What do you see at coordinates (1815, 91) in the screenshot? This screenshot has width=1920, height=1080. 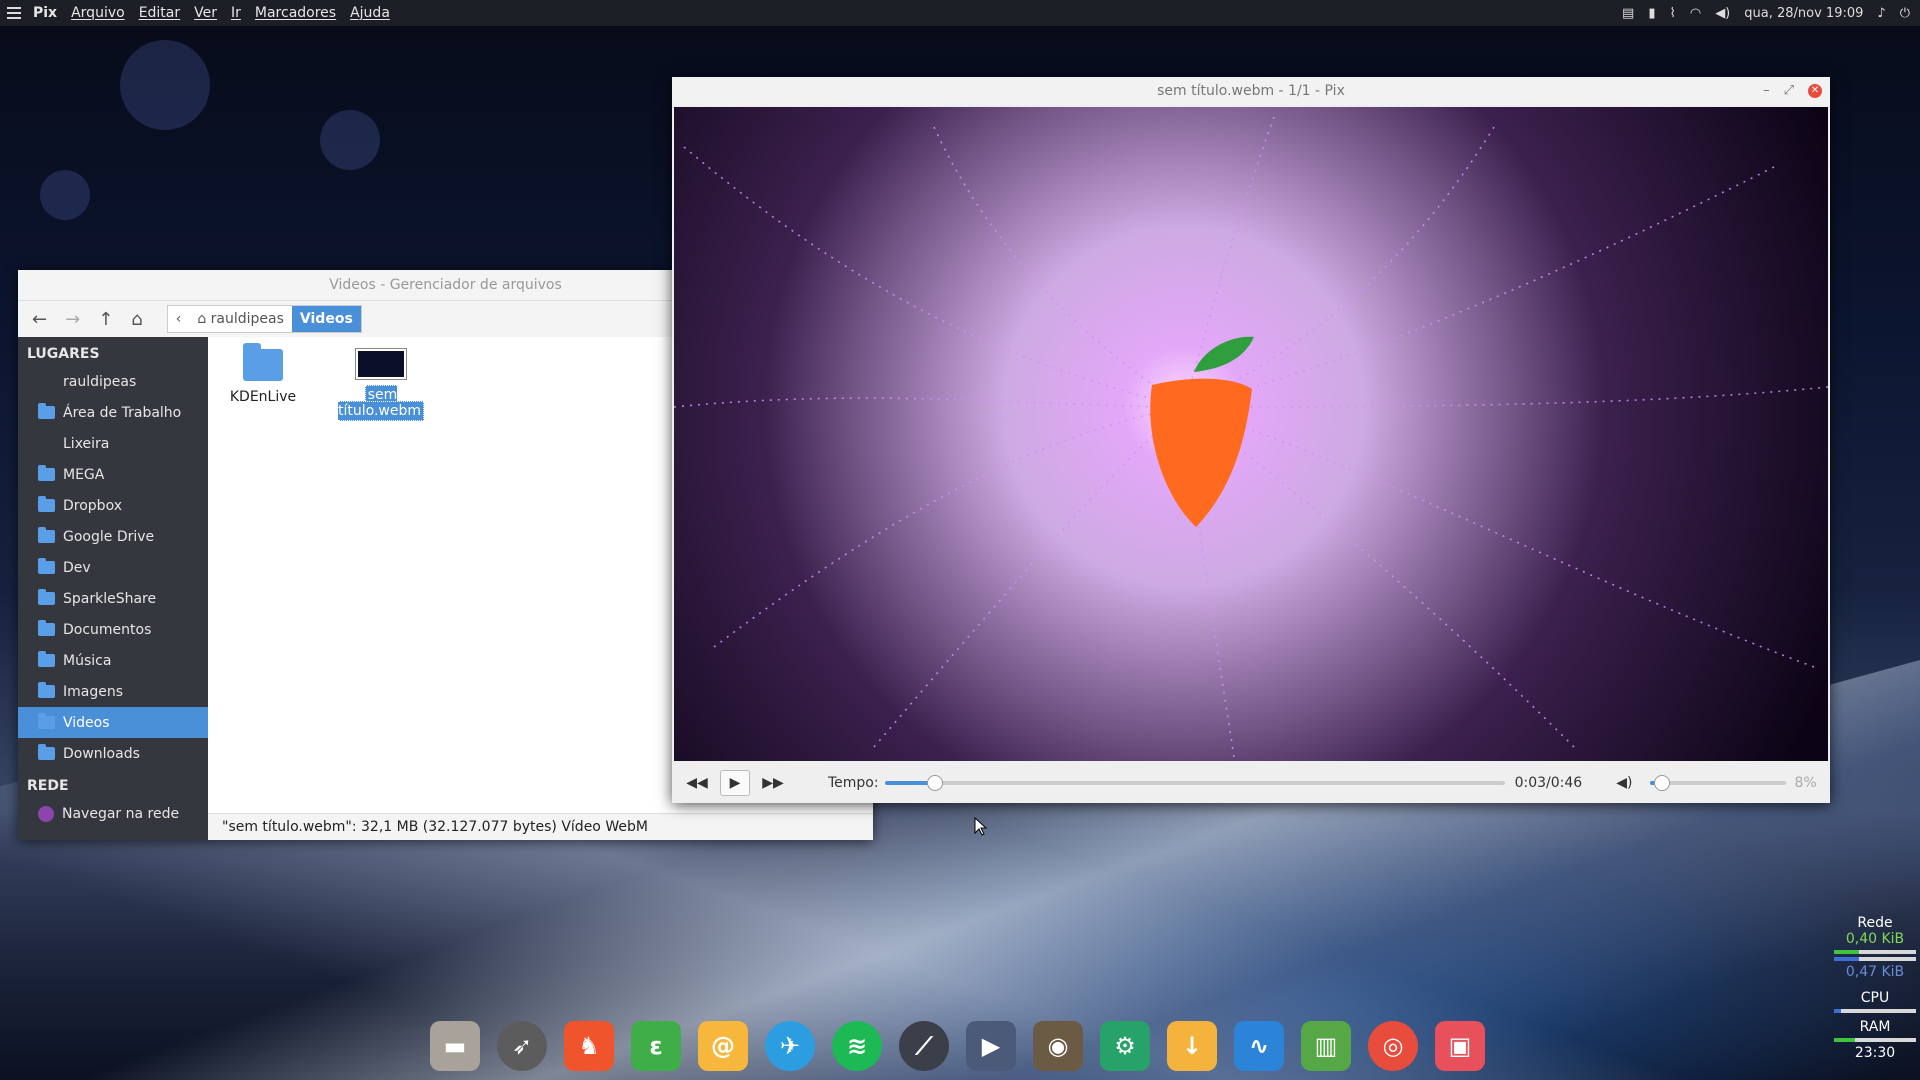 I see `close-icon: ✕` at bounding box center [1815, 91].